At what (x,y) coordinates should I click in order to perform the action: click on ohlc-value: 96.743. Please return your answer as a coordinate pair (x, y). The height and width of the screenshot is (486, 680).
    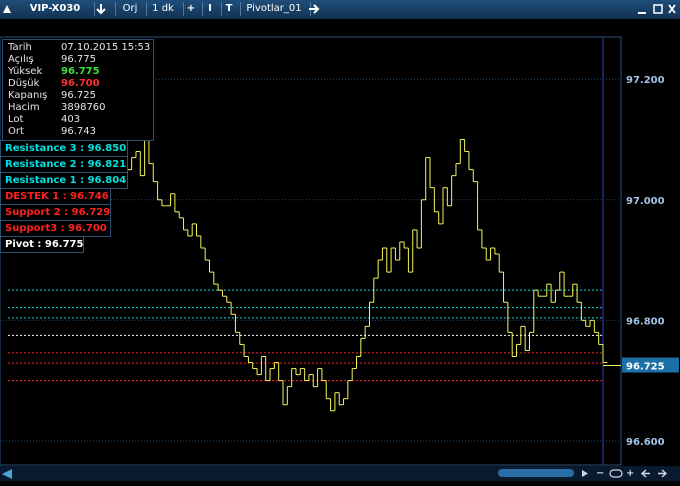
    Looking at the image, I should click on (78, 131).